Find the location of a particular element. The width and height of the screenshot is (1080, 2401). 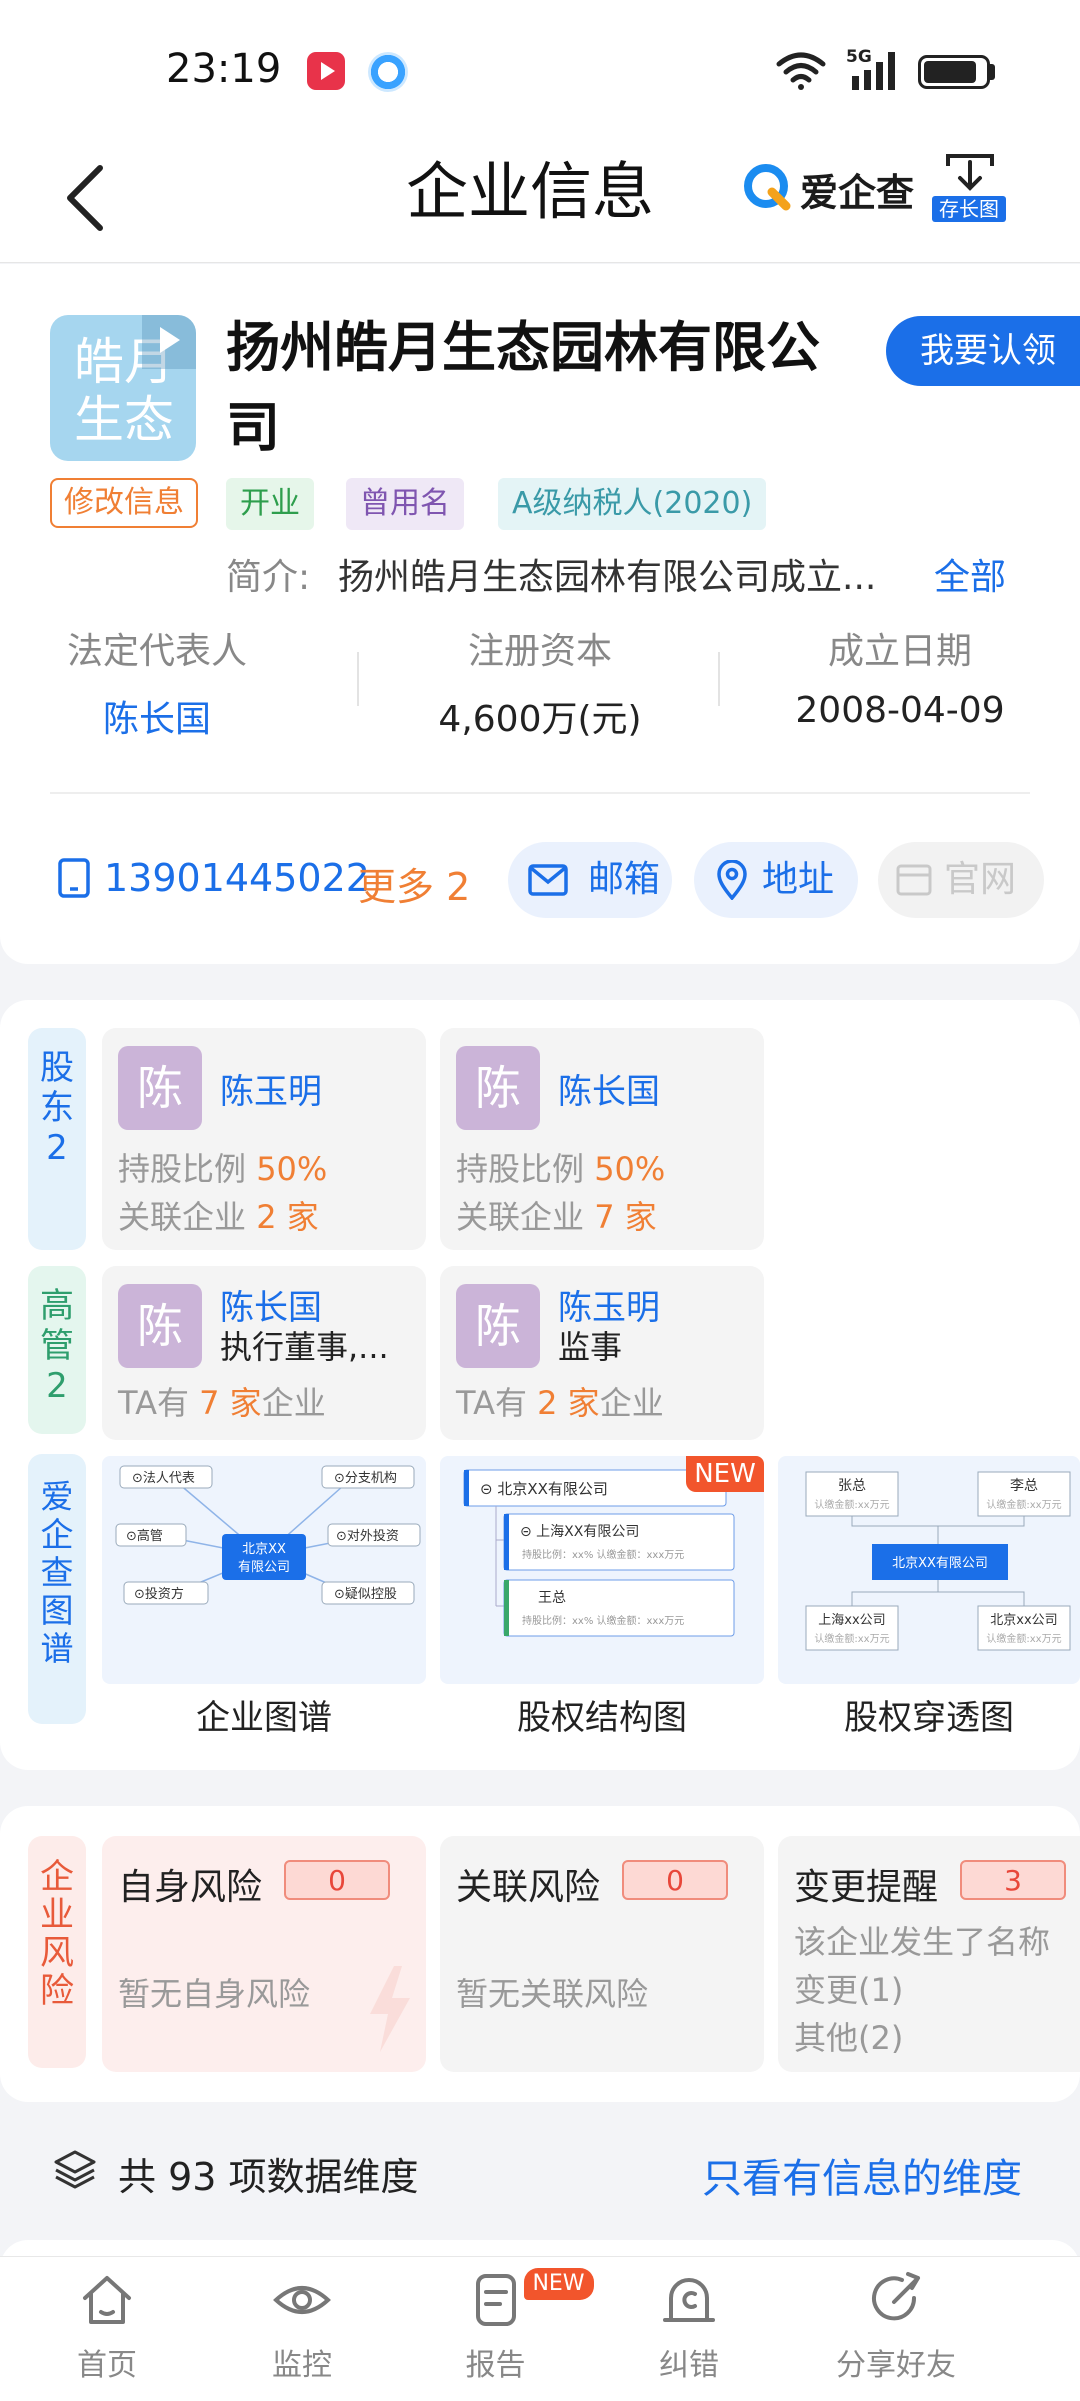

shareholder-name: 陈玉明 is located at coordinates (271, 1088).